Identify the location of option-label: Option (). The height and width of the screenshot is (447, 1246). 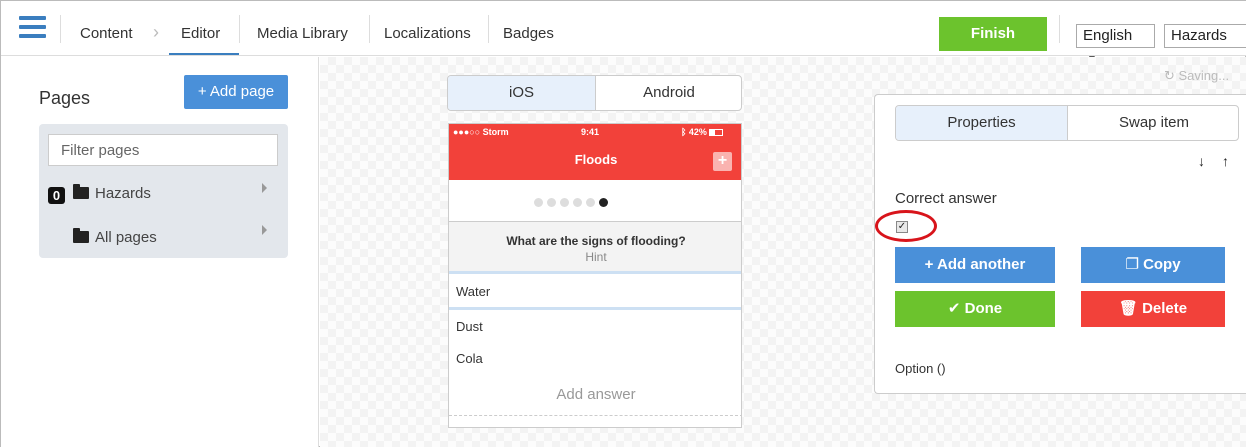
(920, 368).